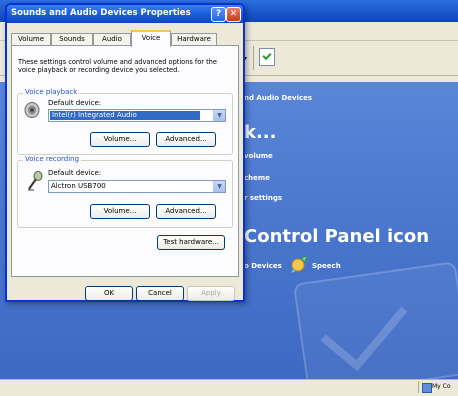 The width and height of the screenshot is (458, 396). I want to click on status-zone-text: My Co, so click(441, 386).